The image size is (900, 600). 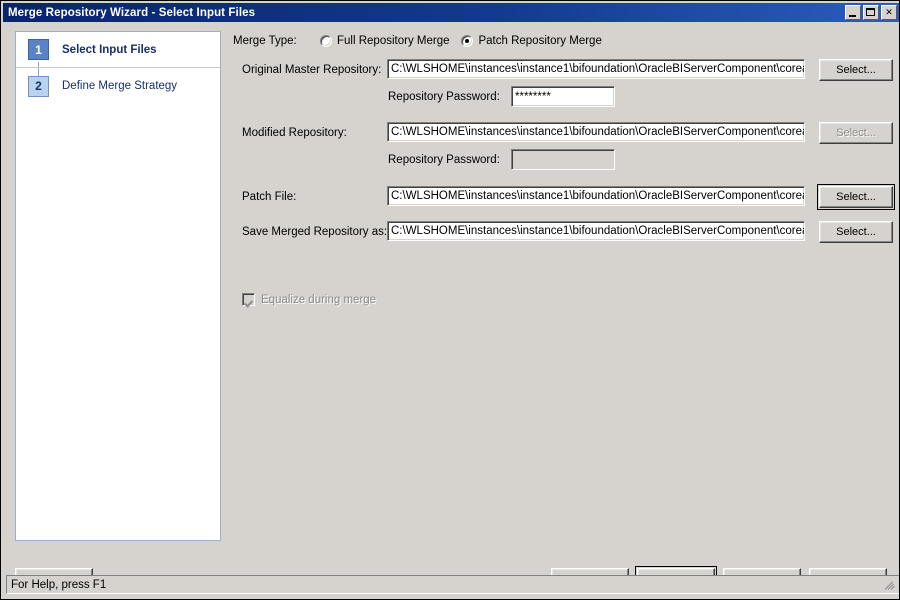 What do you see at coordinates (393, 41) in the screenshot?
I see `radio-full-repository-merge-label: Full Repository Merge` at bounding box center [393, 41].